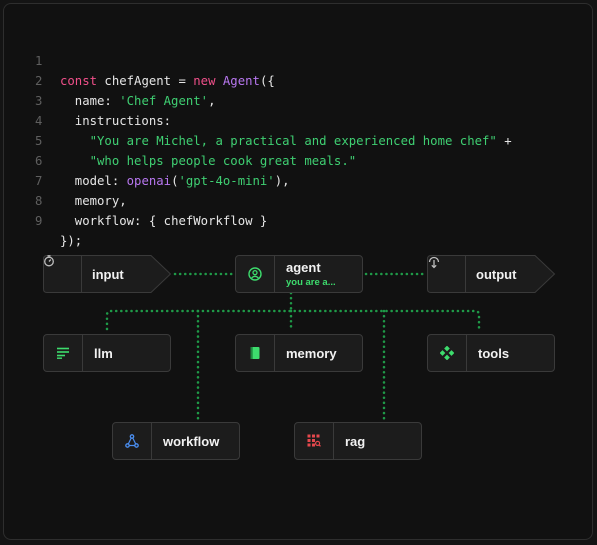  I want to click on node-input-label: input, so click(108, 274).